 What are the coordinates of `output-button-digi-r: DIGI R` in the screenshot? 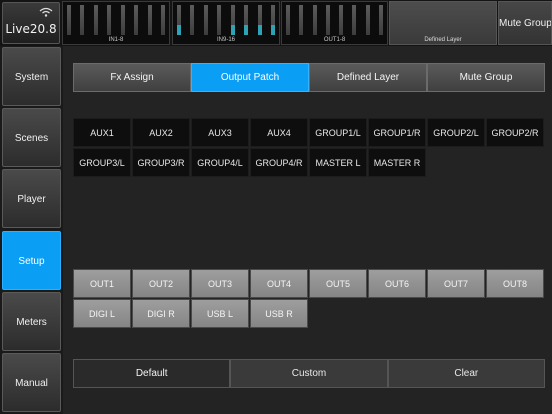 It's located at (161, 313).